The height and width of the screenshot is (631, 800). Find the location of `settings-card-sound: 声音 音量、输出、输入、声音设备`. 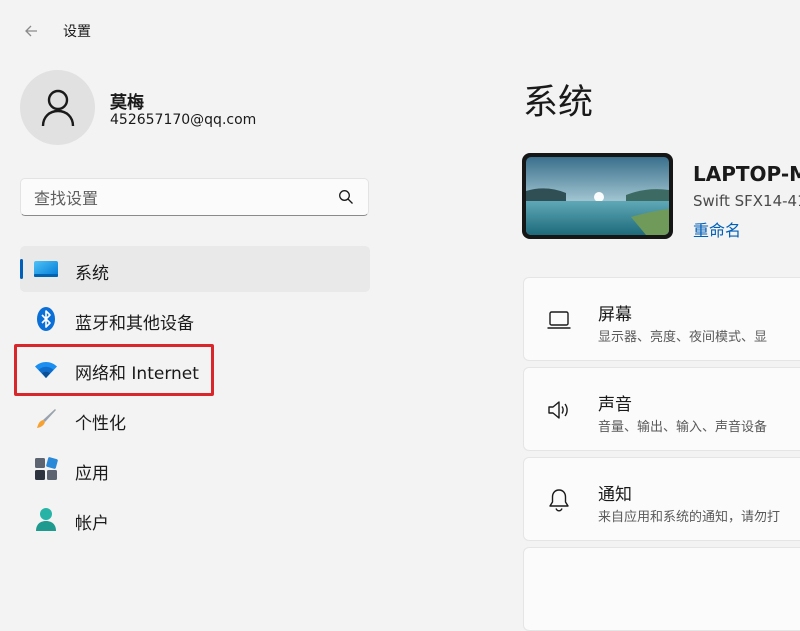

settings-card-sound: 声音 音量、输出、输入、声音设备 is located at coordinates (661, 409).